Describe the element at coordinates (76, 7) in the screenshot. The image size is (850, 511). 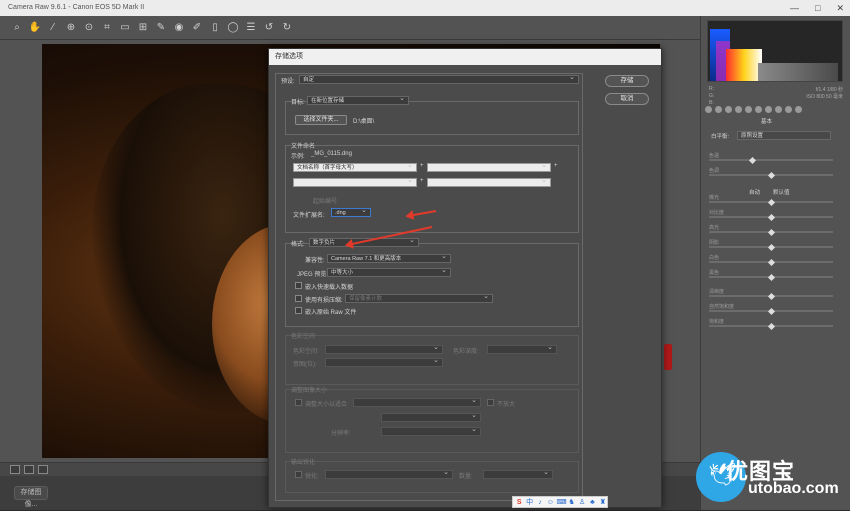
I see `window-title: Camera Raw 9.6.1 - Canon EOS 5D Mark II` at that location.